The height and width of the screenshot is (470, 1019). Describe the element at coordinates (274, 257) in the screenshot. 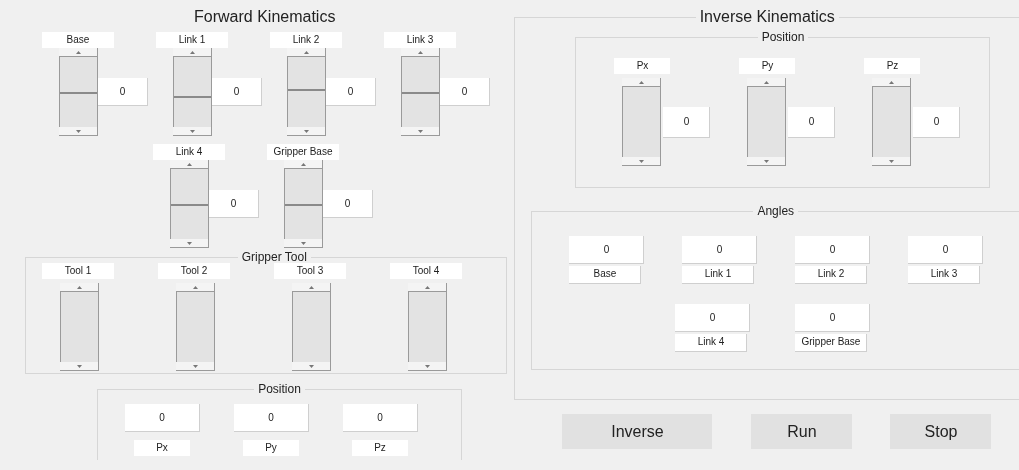

I see `panel-title: Gripper Tool` at that location.